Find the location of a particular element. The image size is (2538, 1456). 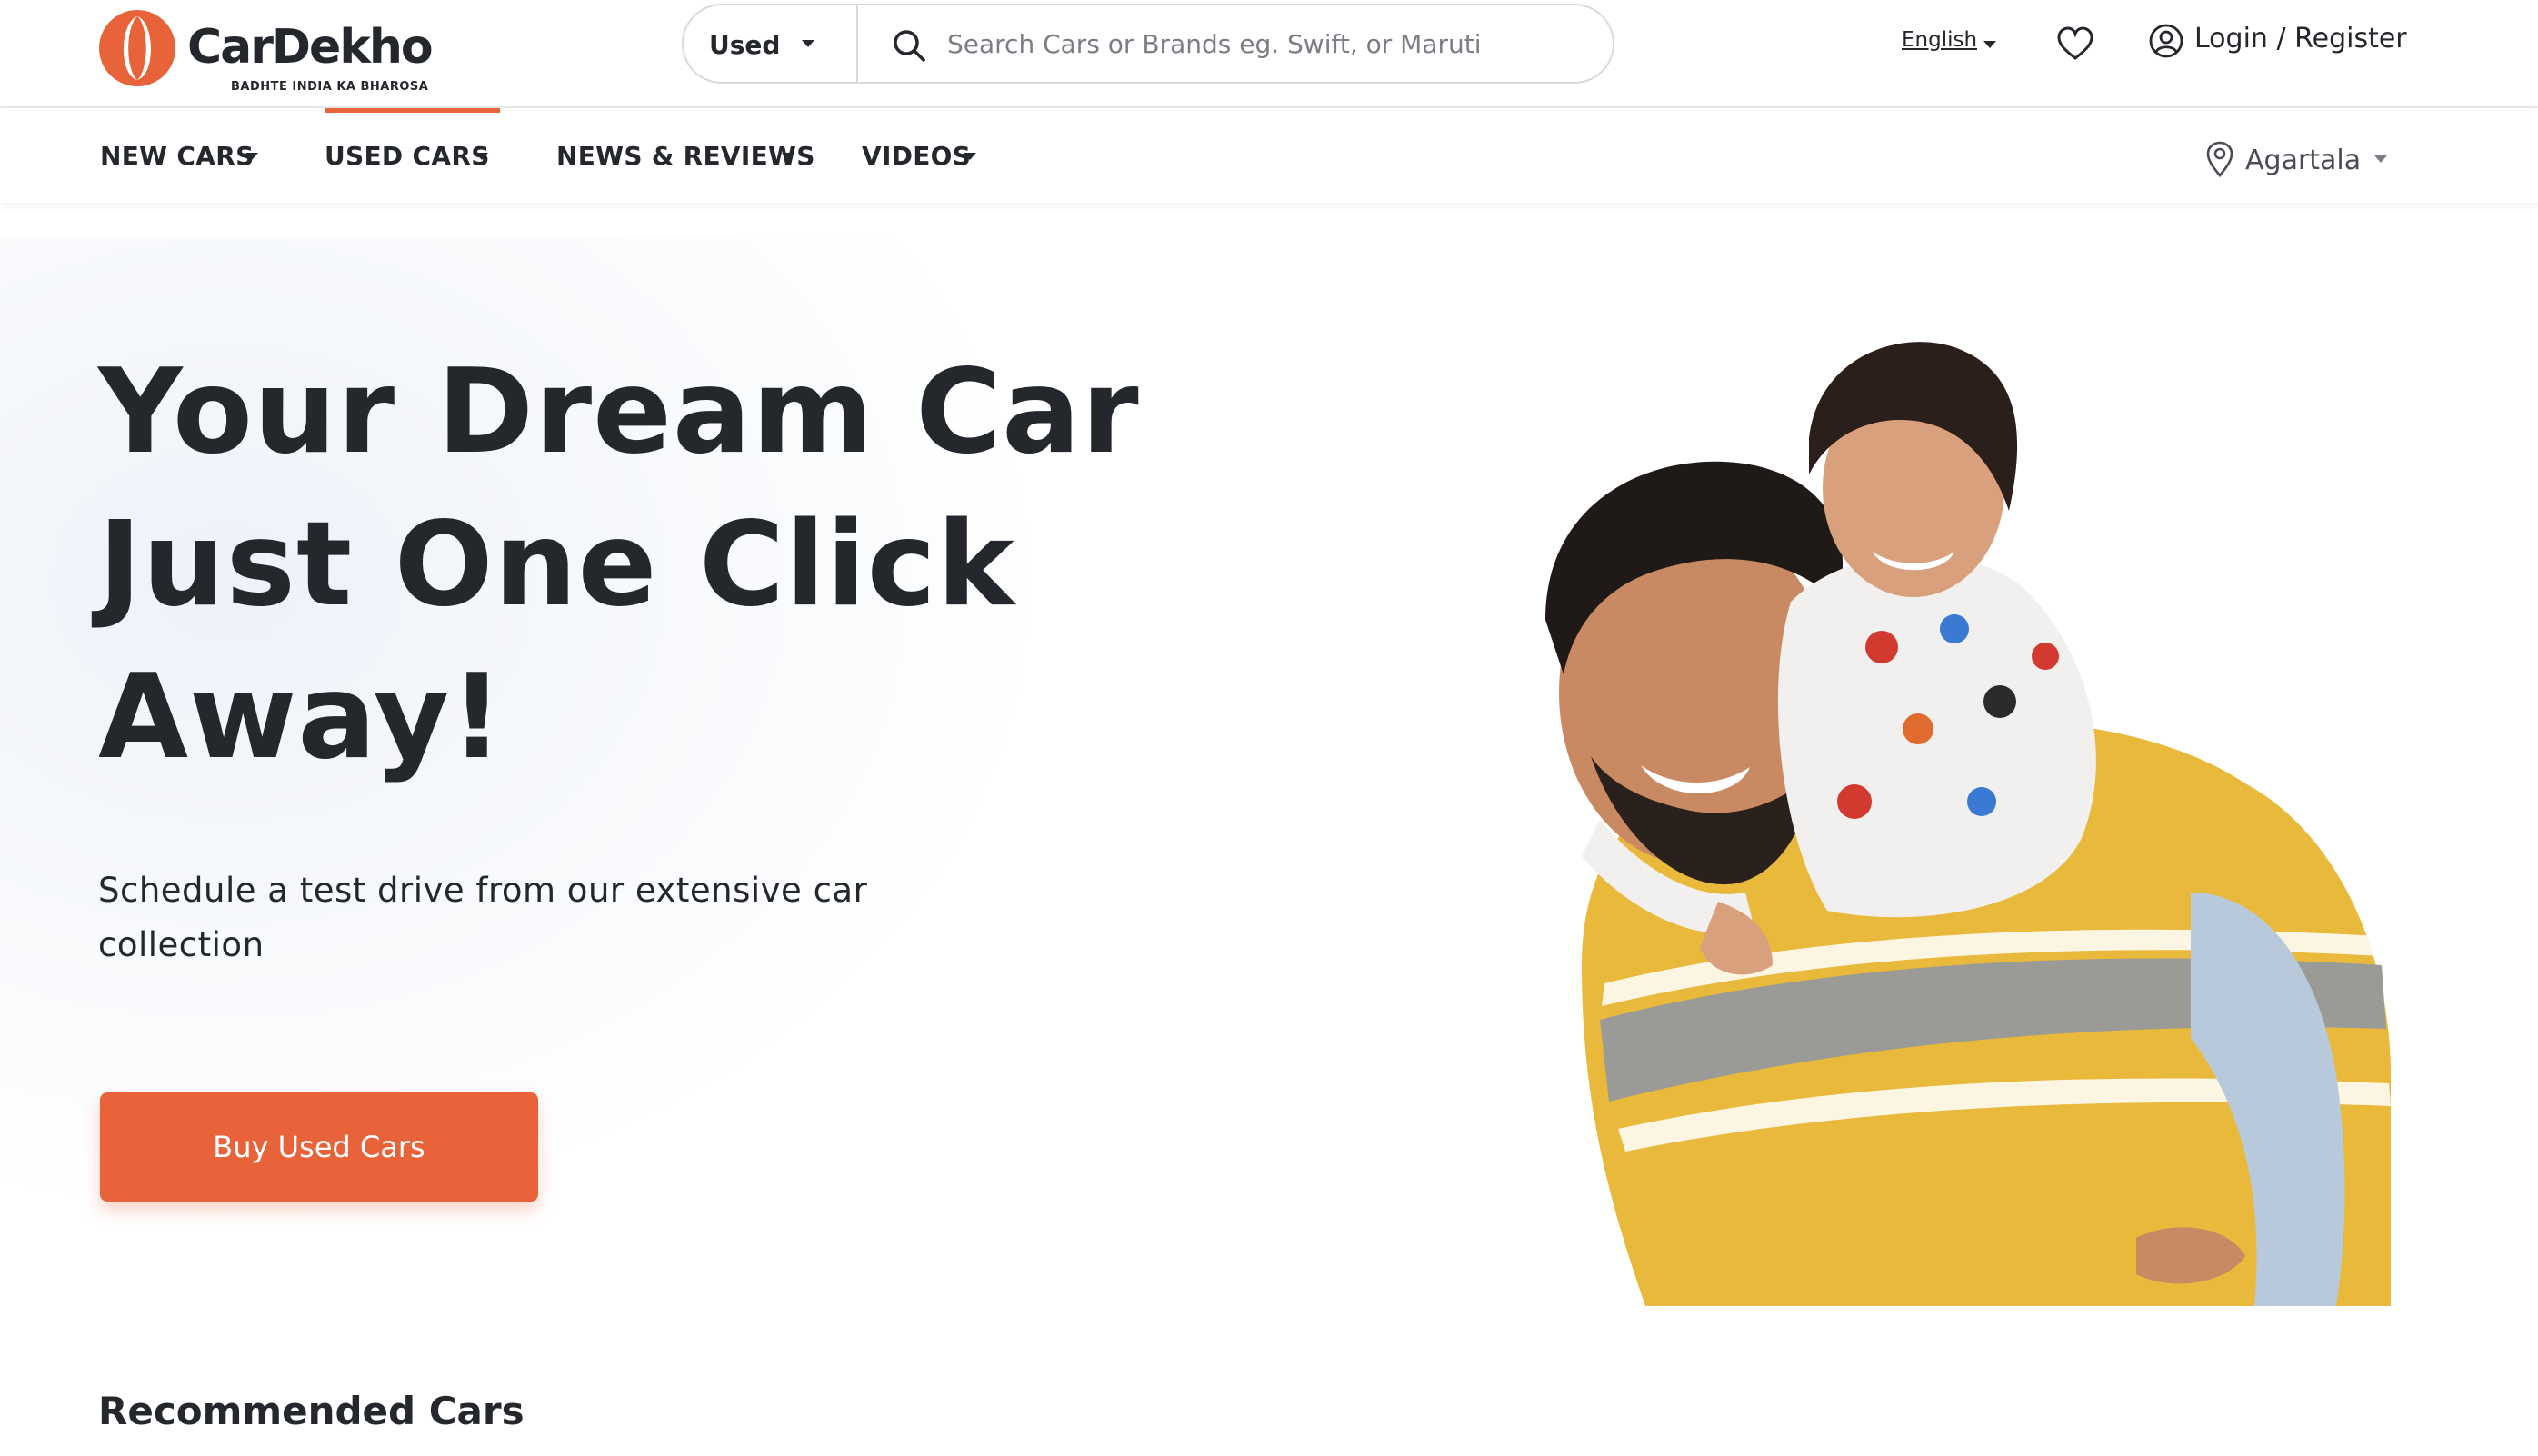

language-selector: English is located at coordinates (1940, 40).